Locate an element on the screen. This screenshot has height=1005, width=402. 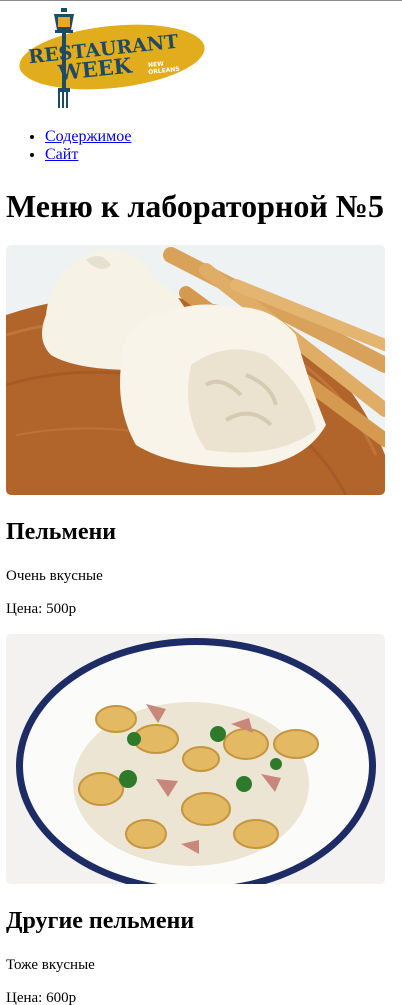
menu-item-name: Другие пельмени is located at coordinates (100, 921).